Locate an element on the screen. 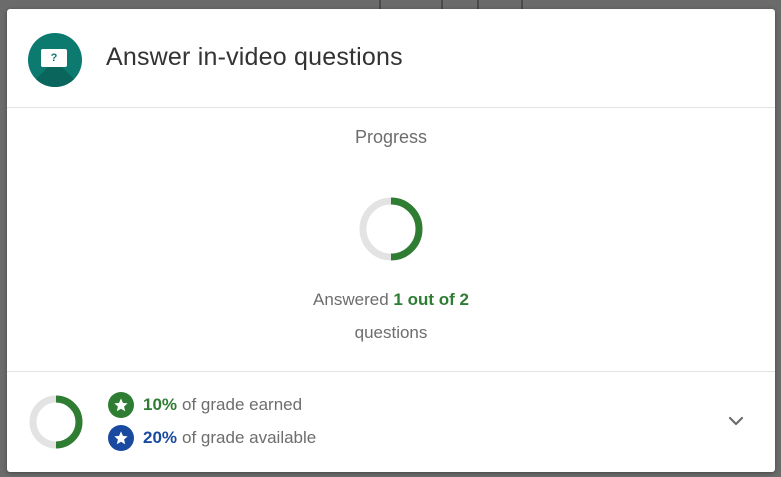  grade-ring-fill is located at coordinates (69, 422).